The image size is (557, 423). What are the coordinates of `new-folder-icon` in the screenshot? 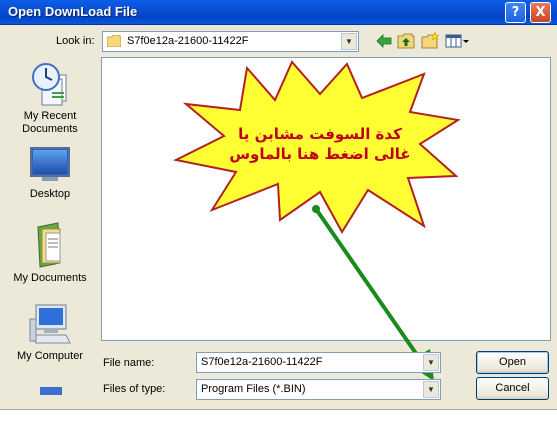 It's located at (430, 41).